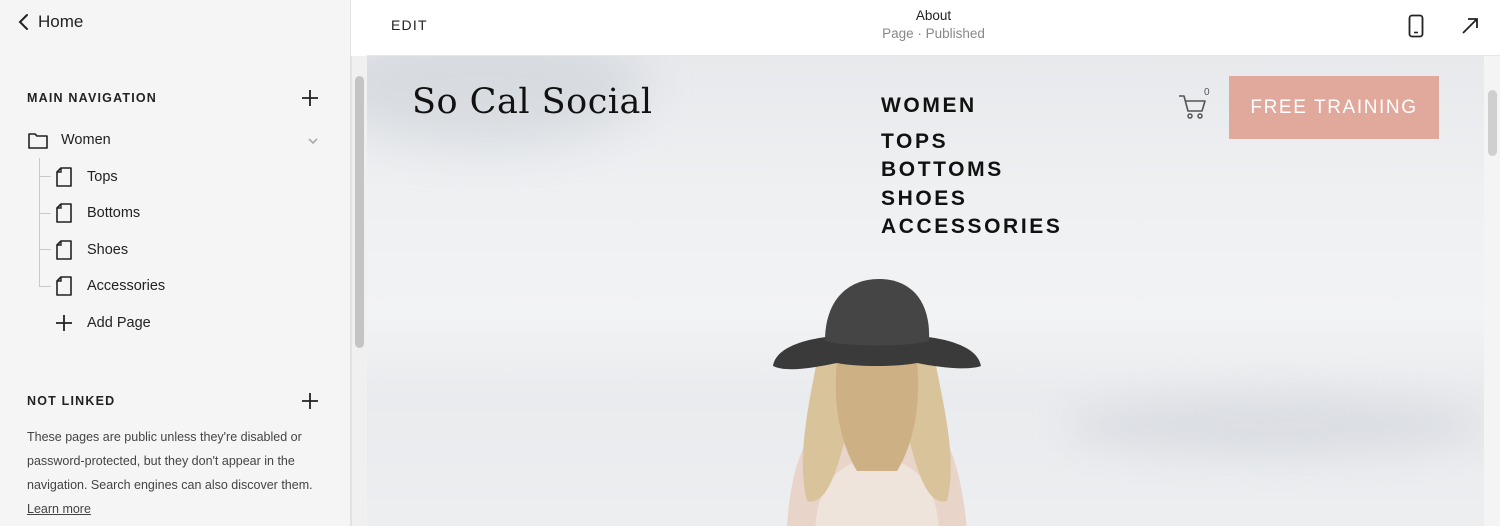 This screenshot has height=526, width=1500. I want to click on site-navigation: WOMEN TOPS BOTTOMS SHOES ACCESSORIES, so click(971, 167).